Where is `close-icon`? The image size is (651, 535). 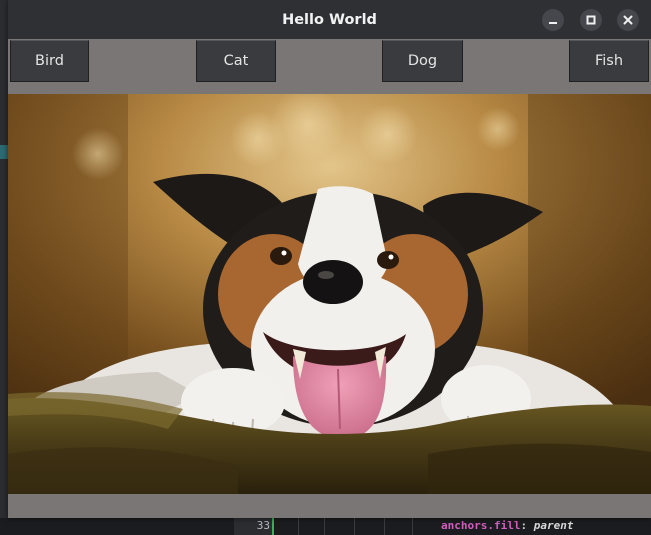
close-icon is located at coordinates (628, 20).